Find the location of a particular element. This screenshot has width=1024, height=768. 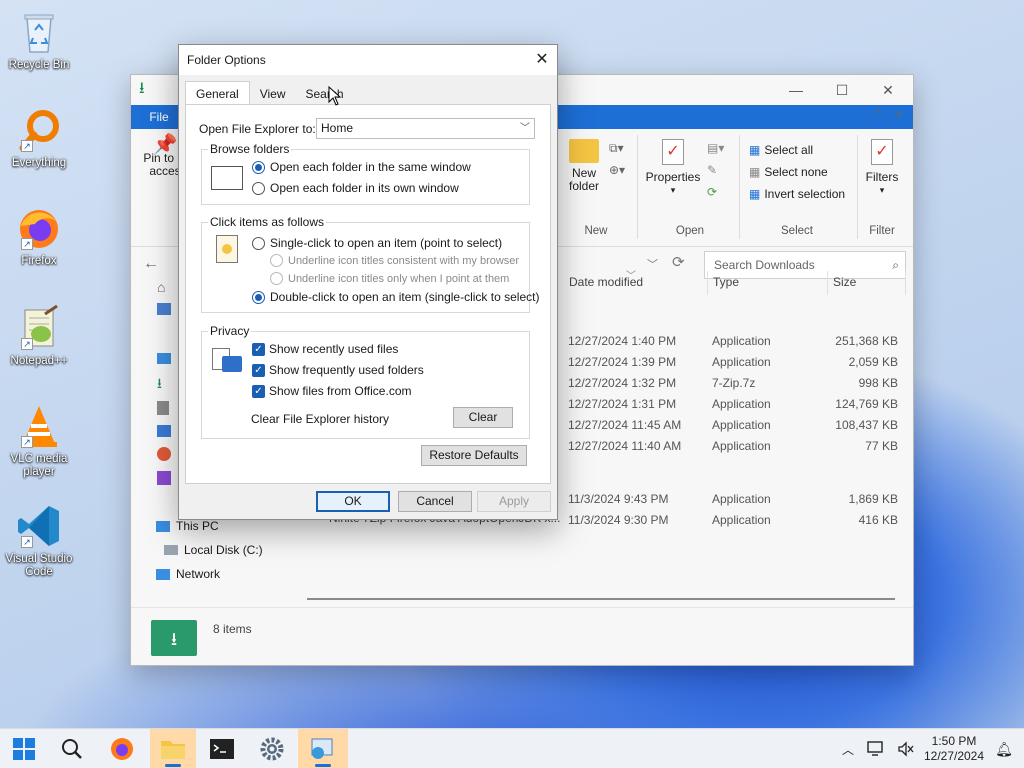

desktop-icon-firefox: ↗ Firefox is located at coordinates (39, 236).